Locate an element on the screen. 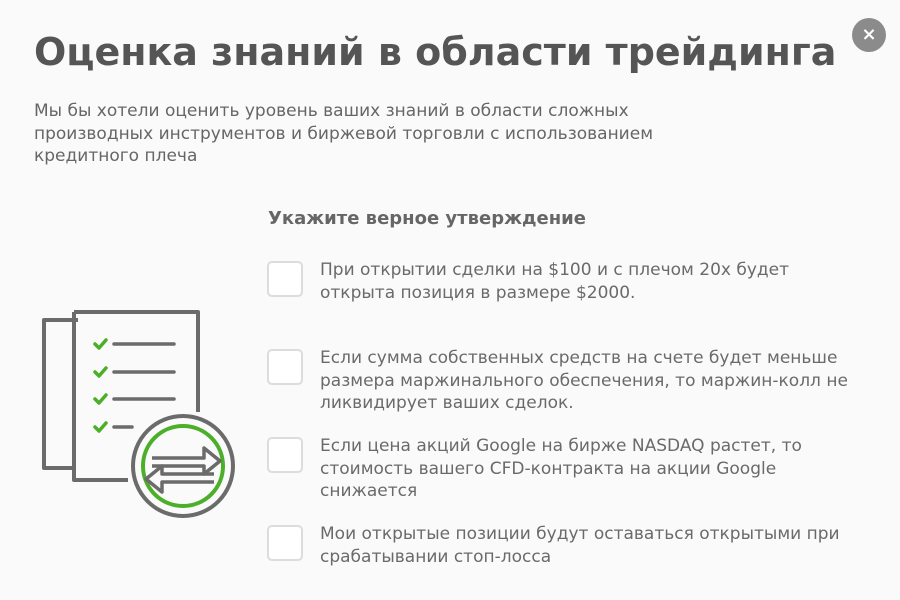 The height and width of the screenshot is (600, 900). checklist-exchange-icon is located at coordinates (138, 414).